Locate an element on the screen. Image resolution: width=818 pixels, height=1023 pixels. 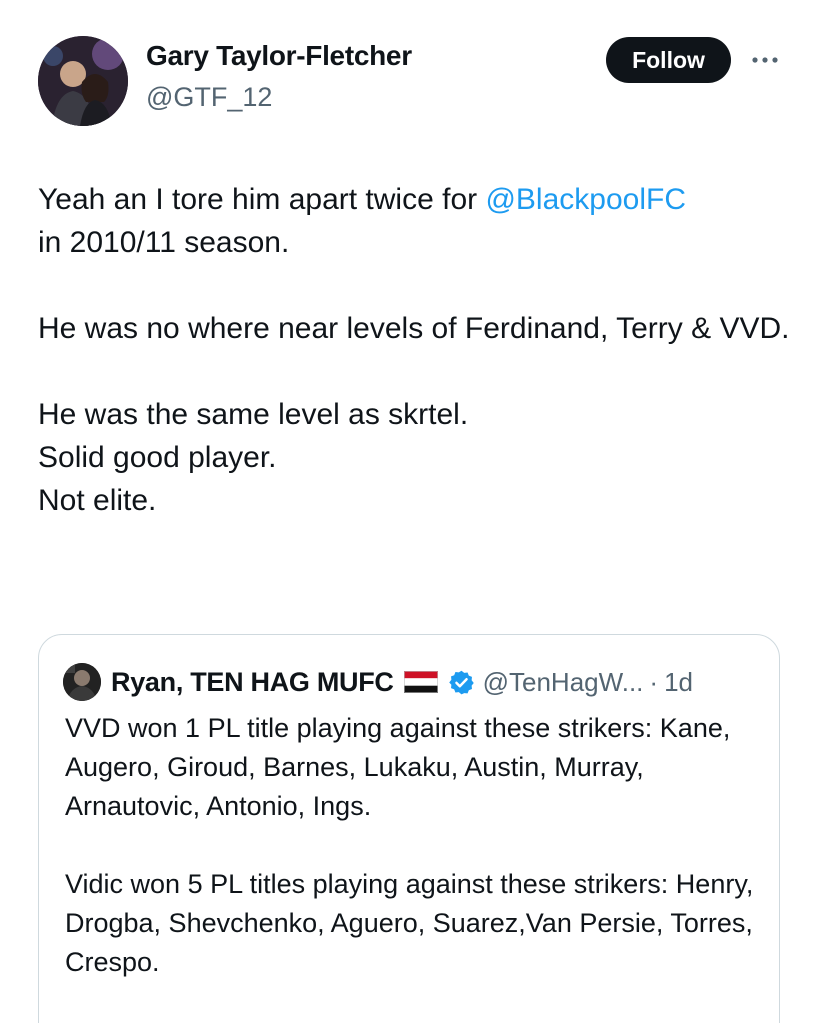
quote-header: Ryan, TEN HAG MUFC @TenHagW... · 1d is located at coordinates (378, 682).